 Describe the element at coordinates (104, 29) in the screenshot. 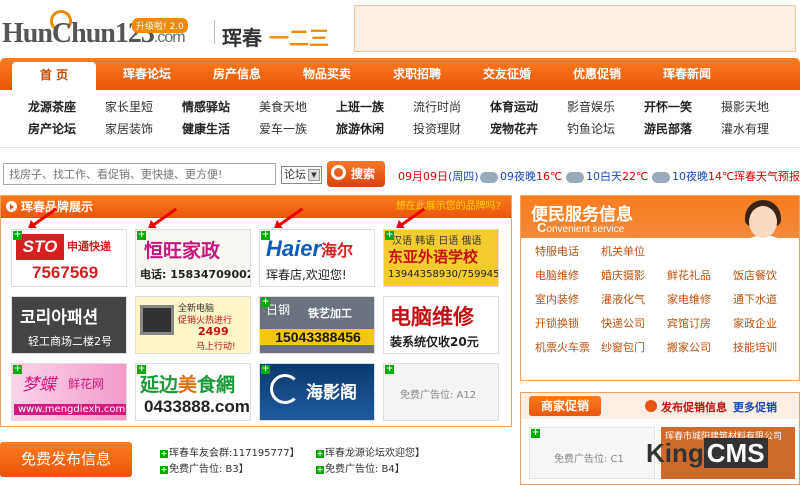

I see `site-logo: HunChun123.com 升级啦! 2.0` at that location.